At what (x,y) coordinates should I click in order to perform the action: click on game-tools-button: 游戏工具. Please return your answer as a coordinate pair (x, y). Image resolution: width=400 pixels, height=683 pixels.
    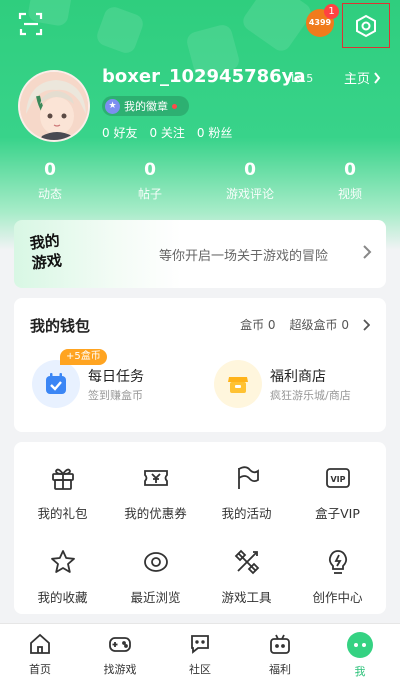
    Looking at the image, I should click on (246, 586).